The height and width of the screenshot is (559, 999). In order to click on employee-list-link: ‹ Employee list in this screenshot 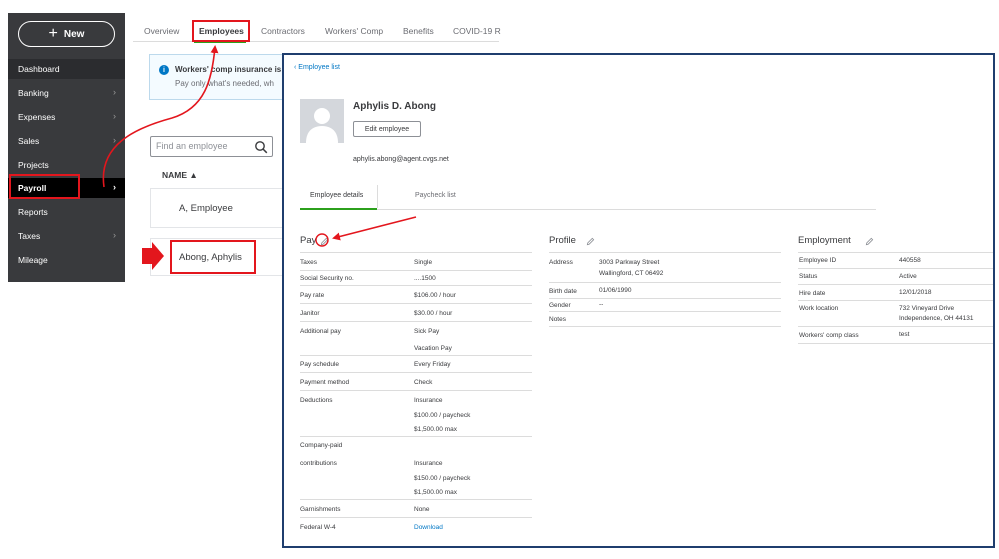, I will do `click(317, 67)`.